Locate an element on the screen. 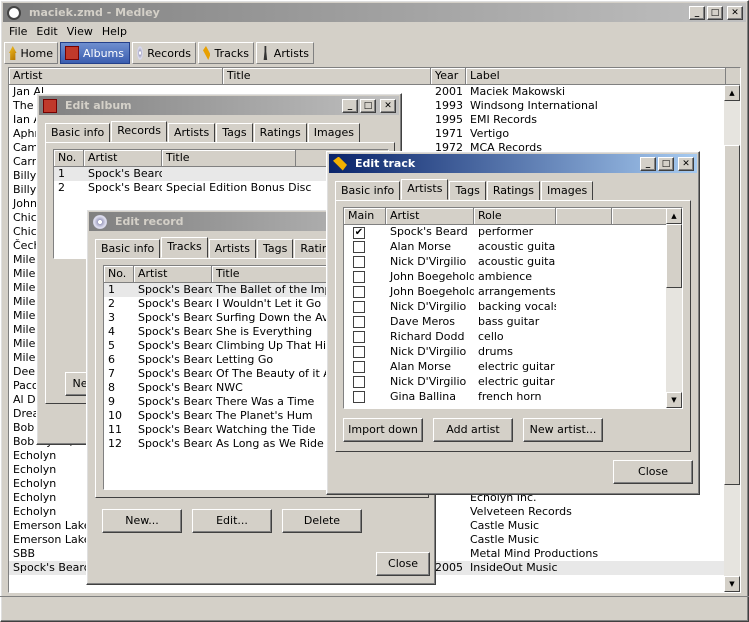 The width and height of the screenshot is (749, 622). track-artists-scrollbar: ▲ ▼ is located at coordinates (674, 308).